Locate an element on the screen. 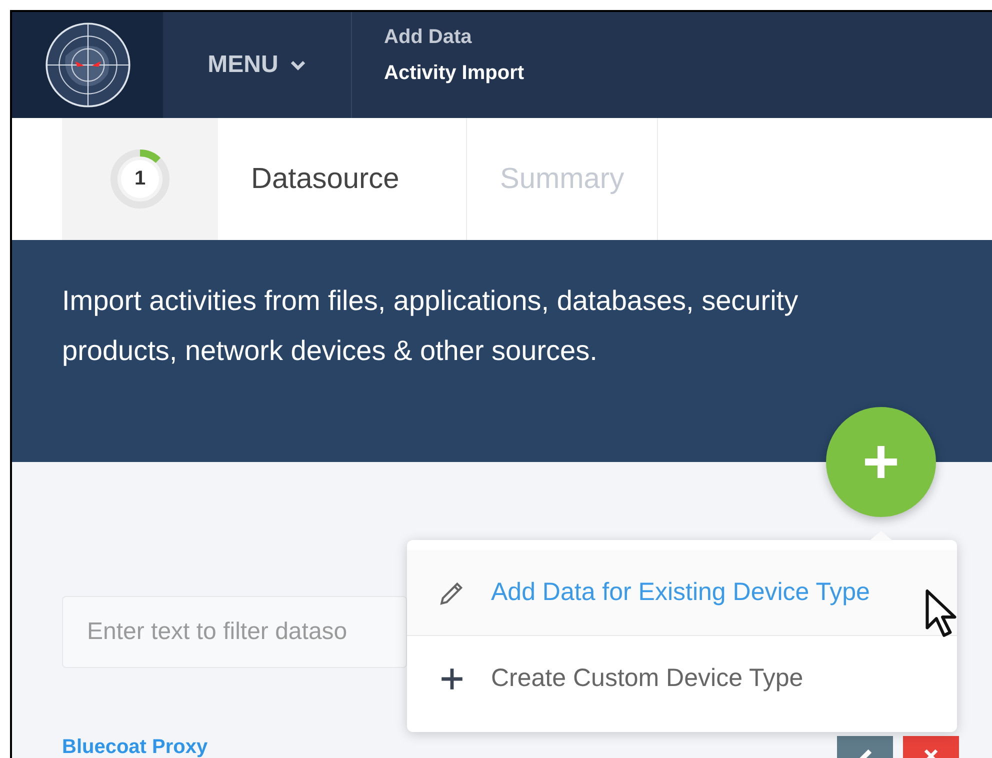 Image resolution: width=992 pixels, height=758 pixels. chevron-down-icon is located at coordinates (298, 65).